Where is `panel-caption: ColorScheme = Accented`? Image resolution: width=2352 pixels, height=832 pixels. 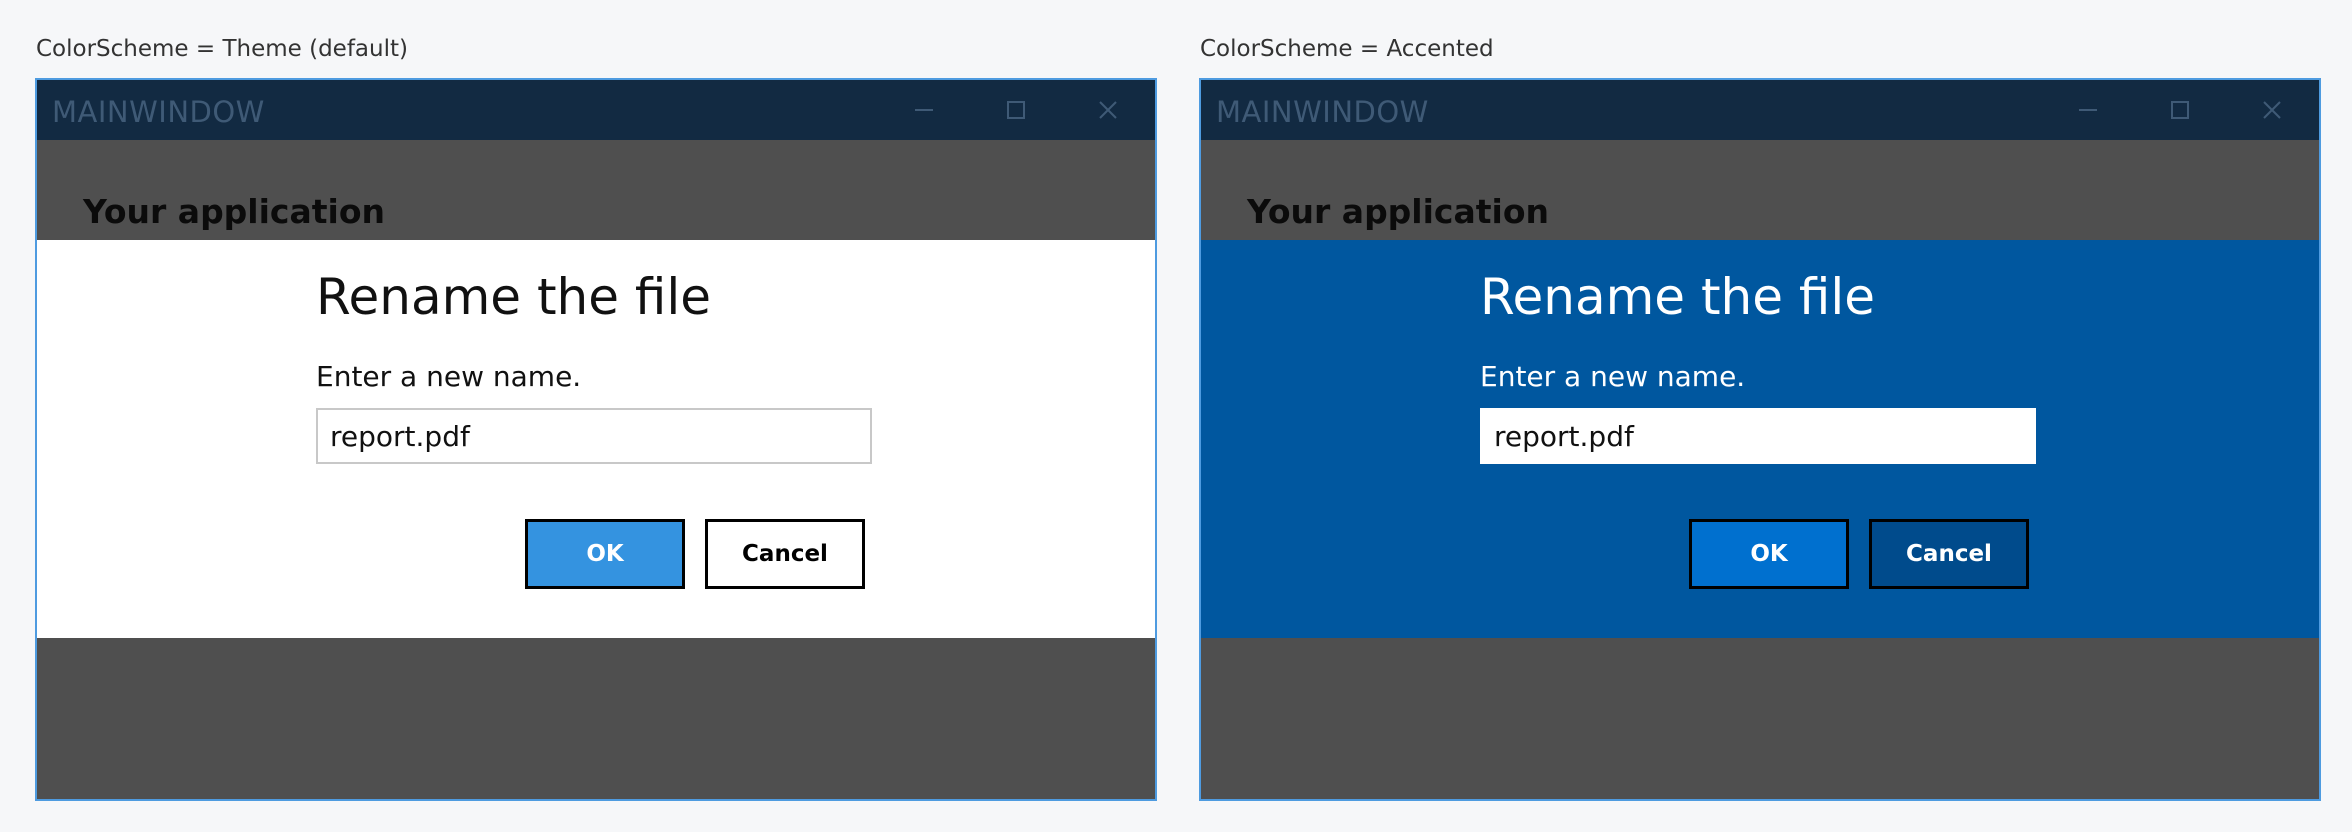 panel-caption: ColorScheme = Accented is located at coordinates (1347, 49).